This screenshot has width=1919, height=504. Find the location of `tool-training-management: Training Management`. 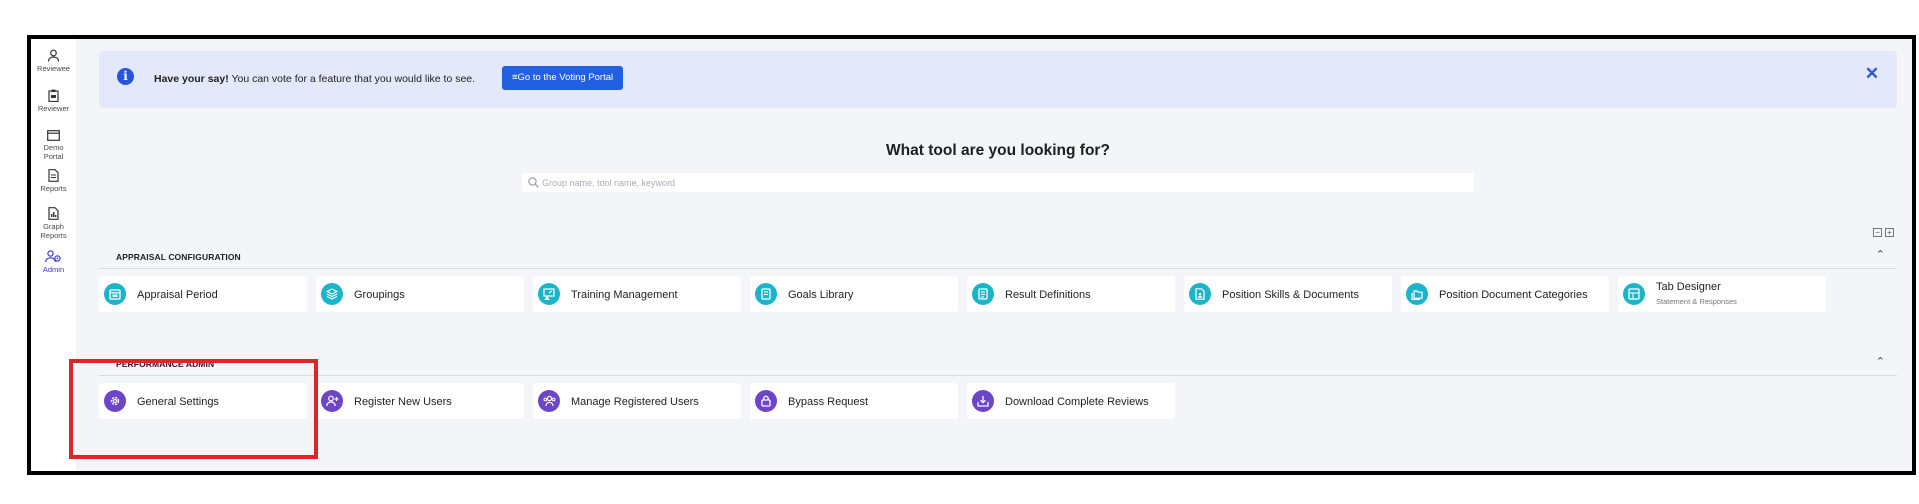

tool-training-management: Training Management is located at coordinates (637, 294).